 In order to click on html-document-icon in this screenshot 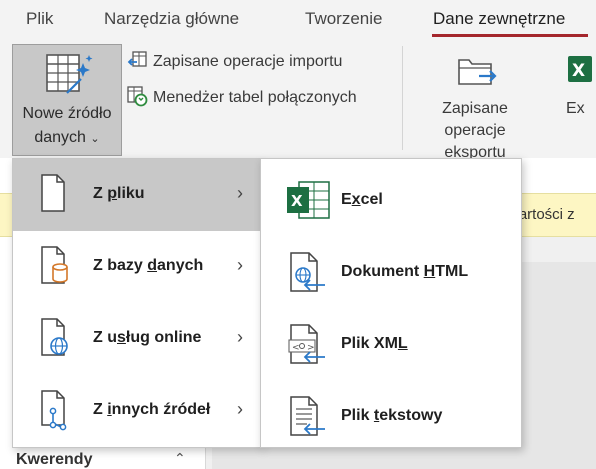, I will do `click(308, 275)`.